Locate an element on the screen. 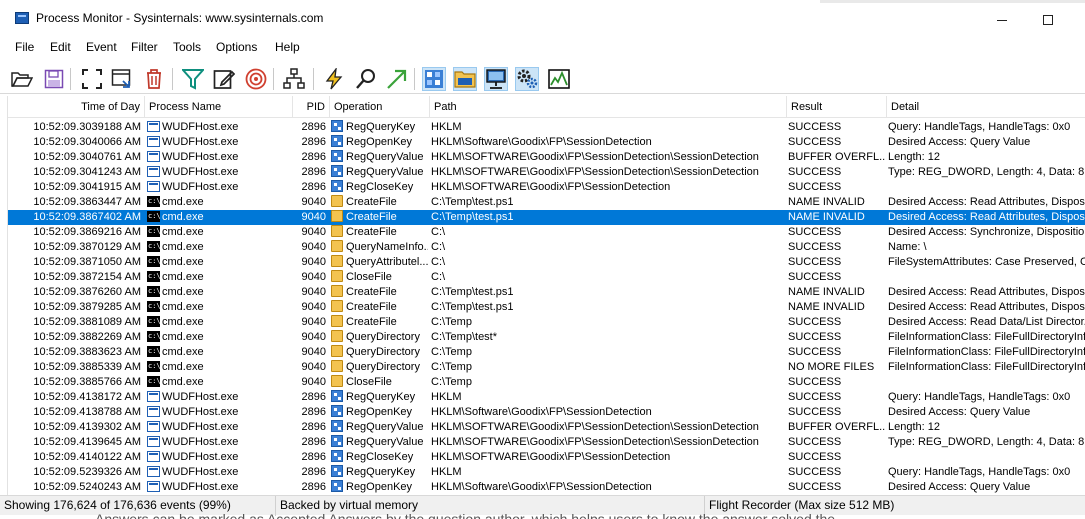 This screenshot has width=1085, height=519. highlight-icon is located at coordinates (224, 79).